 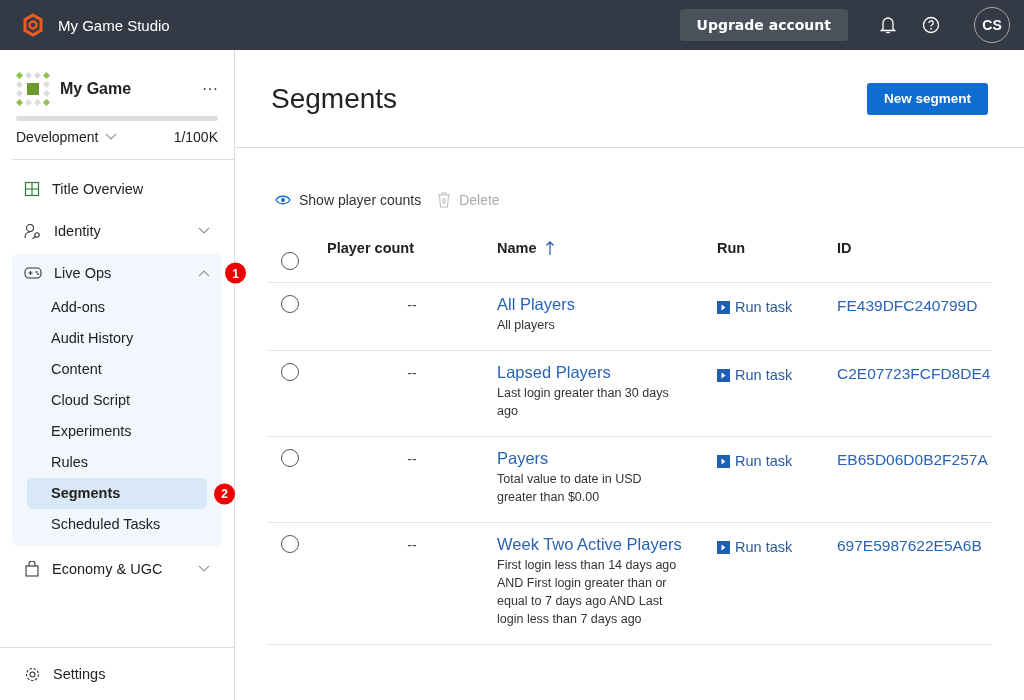 What do you see at coordinates (587, 592) in the screenshot?
I see `segment-description: First login less than 14 days ago AND First login greater than or equal to 7 days ago AND Last login less than 7 days ago` at bounding box center [587, 592].